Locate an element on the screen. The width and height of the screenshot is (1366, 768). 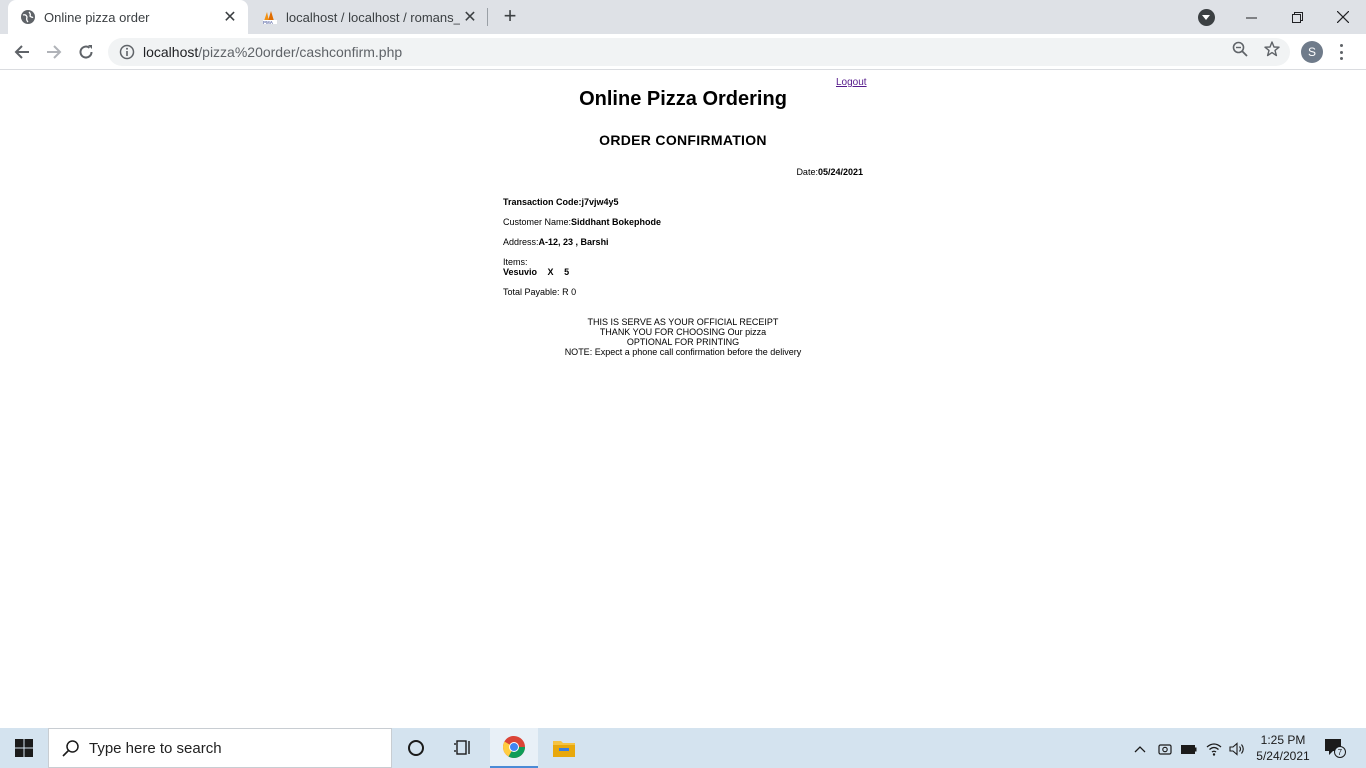
taskbar: Type here to search 1:25 PM 5/24/2021 7 is located at coordinates (683, 748).